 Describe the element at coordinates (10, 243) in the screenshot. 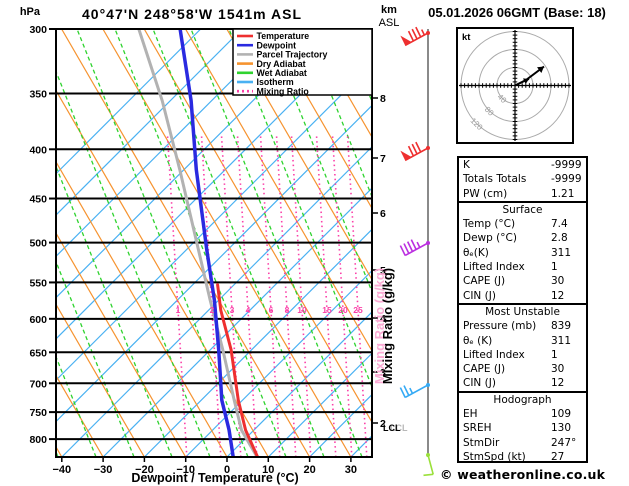

I see `wet-adiabat-line` at that location.